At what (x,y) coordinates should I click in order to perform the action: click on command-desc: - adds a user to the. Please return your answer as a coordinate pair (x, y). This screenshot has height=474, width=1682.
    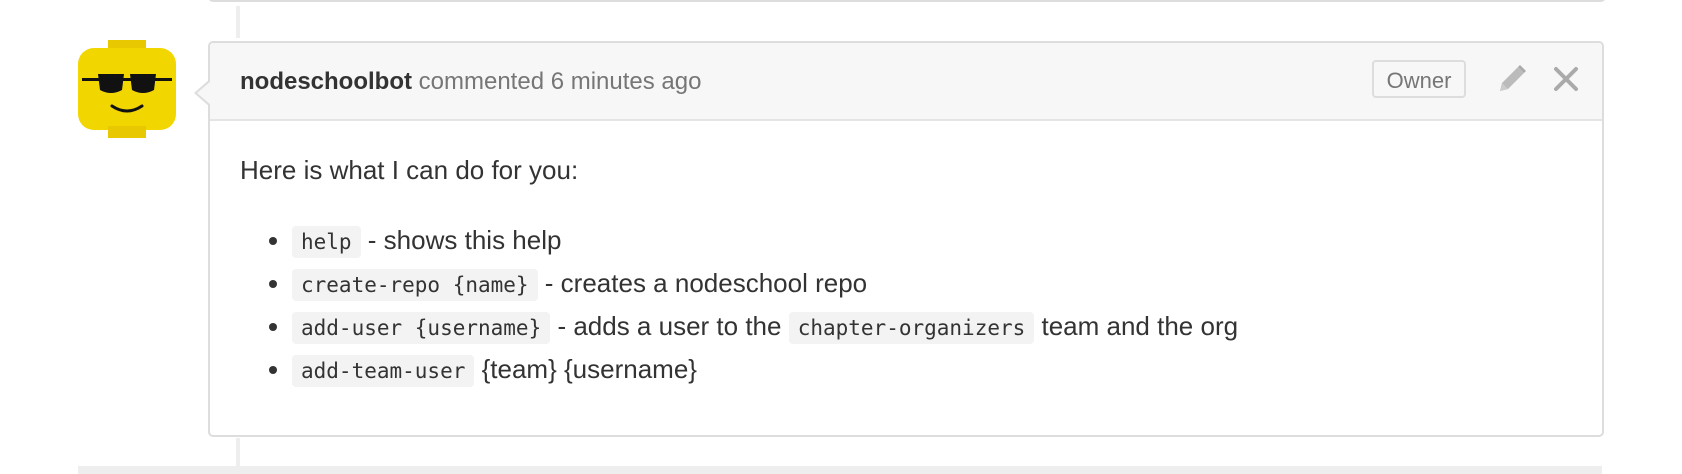
    Looking at the image, I should click on (669, 326).